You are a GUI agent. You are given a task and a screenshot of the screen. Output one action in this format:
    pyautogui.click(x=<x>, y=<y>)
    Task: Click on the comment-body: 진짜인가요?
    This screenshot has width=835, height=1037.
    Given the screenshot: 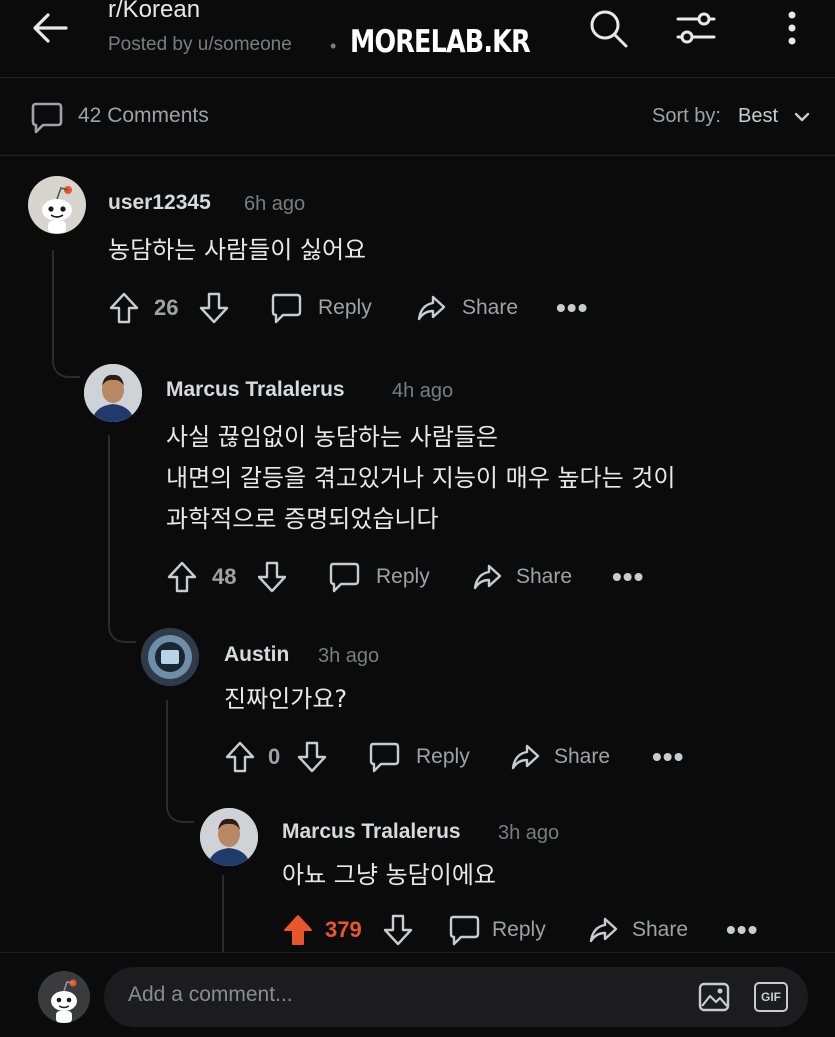 What is the action you would take?
    pyautogui.click(x=285, y=699)
    